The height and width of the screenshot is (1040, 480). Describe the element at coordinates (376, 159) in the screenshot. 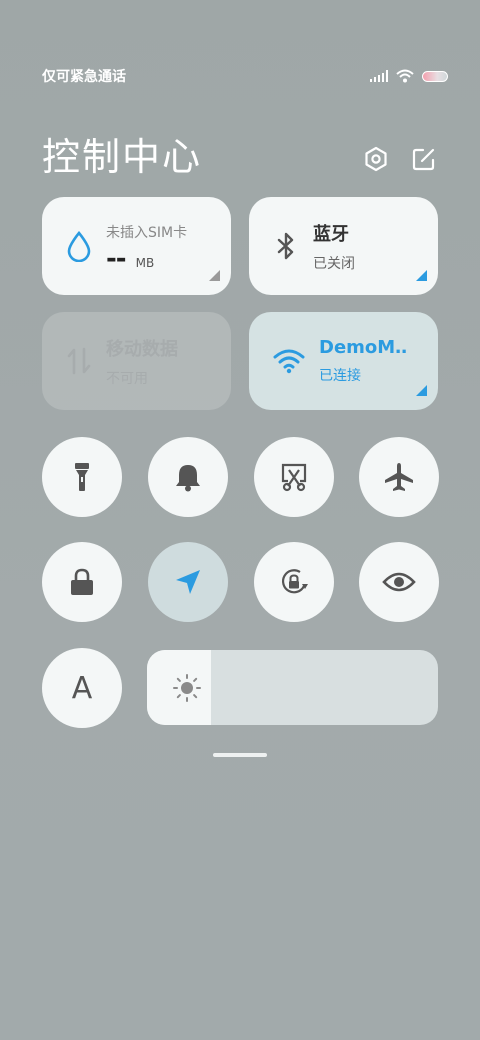

I see `settings-icon` at that location.